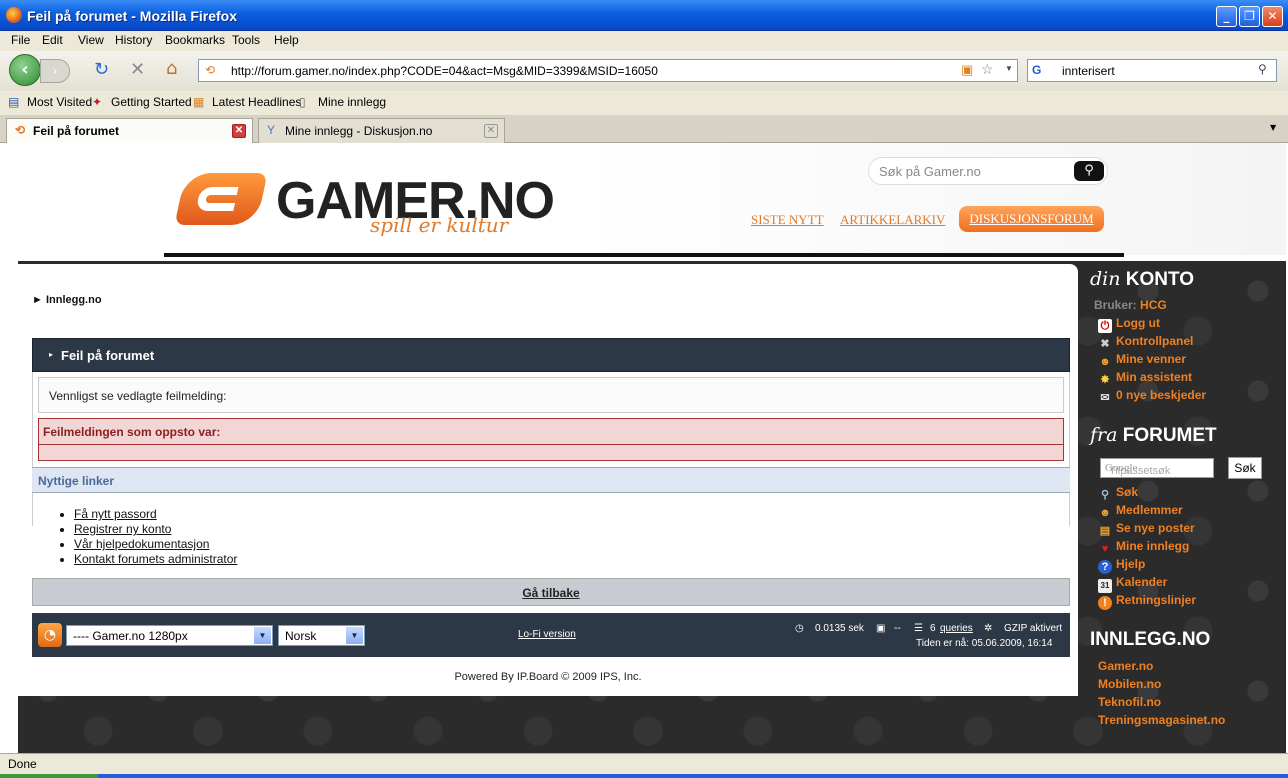  Describe the element at coordinates (55, 71) in the screenshot. I see `forward-button: ›` at that location.